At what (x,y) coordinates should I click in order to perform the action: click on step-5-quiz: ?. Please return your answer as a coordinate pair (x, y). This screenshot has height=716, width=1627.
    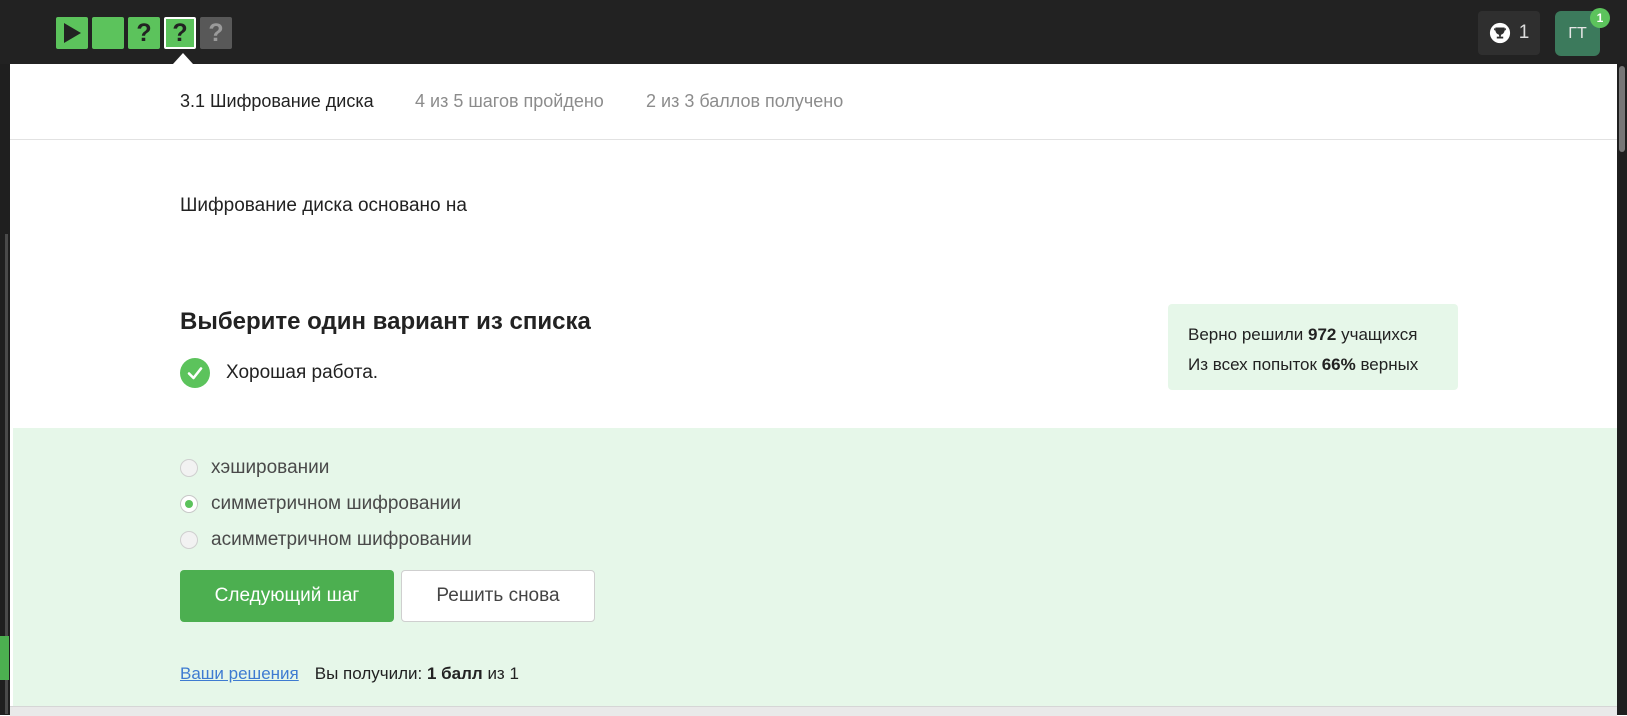
    Looking at the image, I should click on (216, 33).